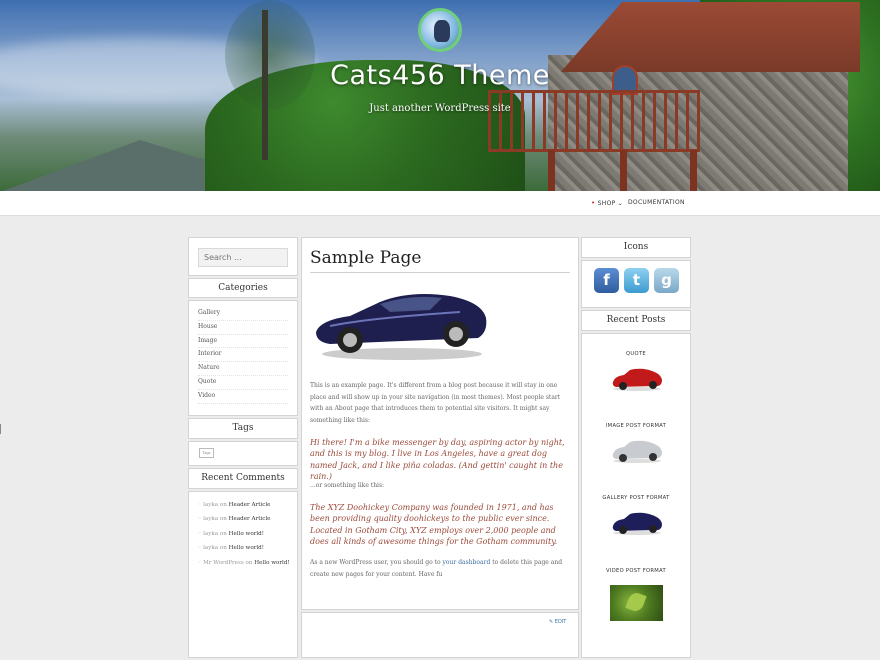  I want to click on article-footer, so click(440, 635).